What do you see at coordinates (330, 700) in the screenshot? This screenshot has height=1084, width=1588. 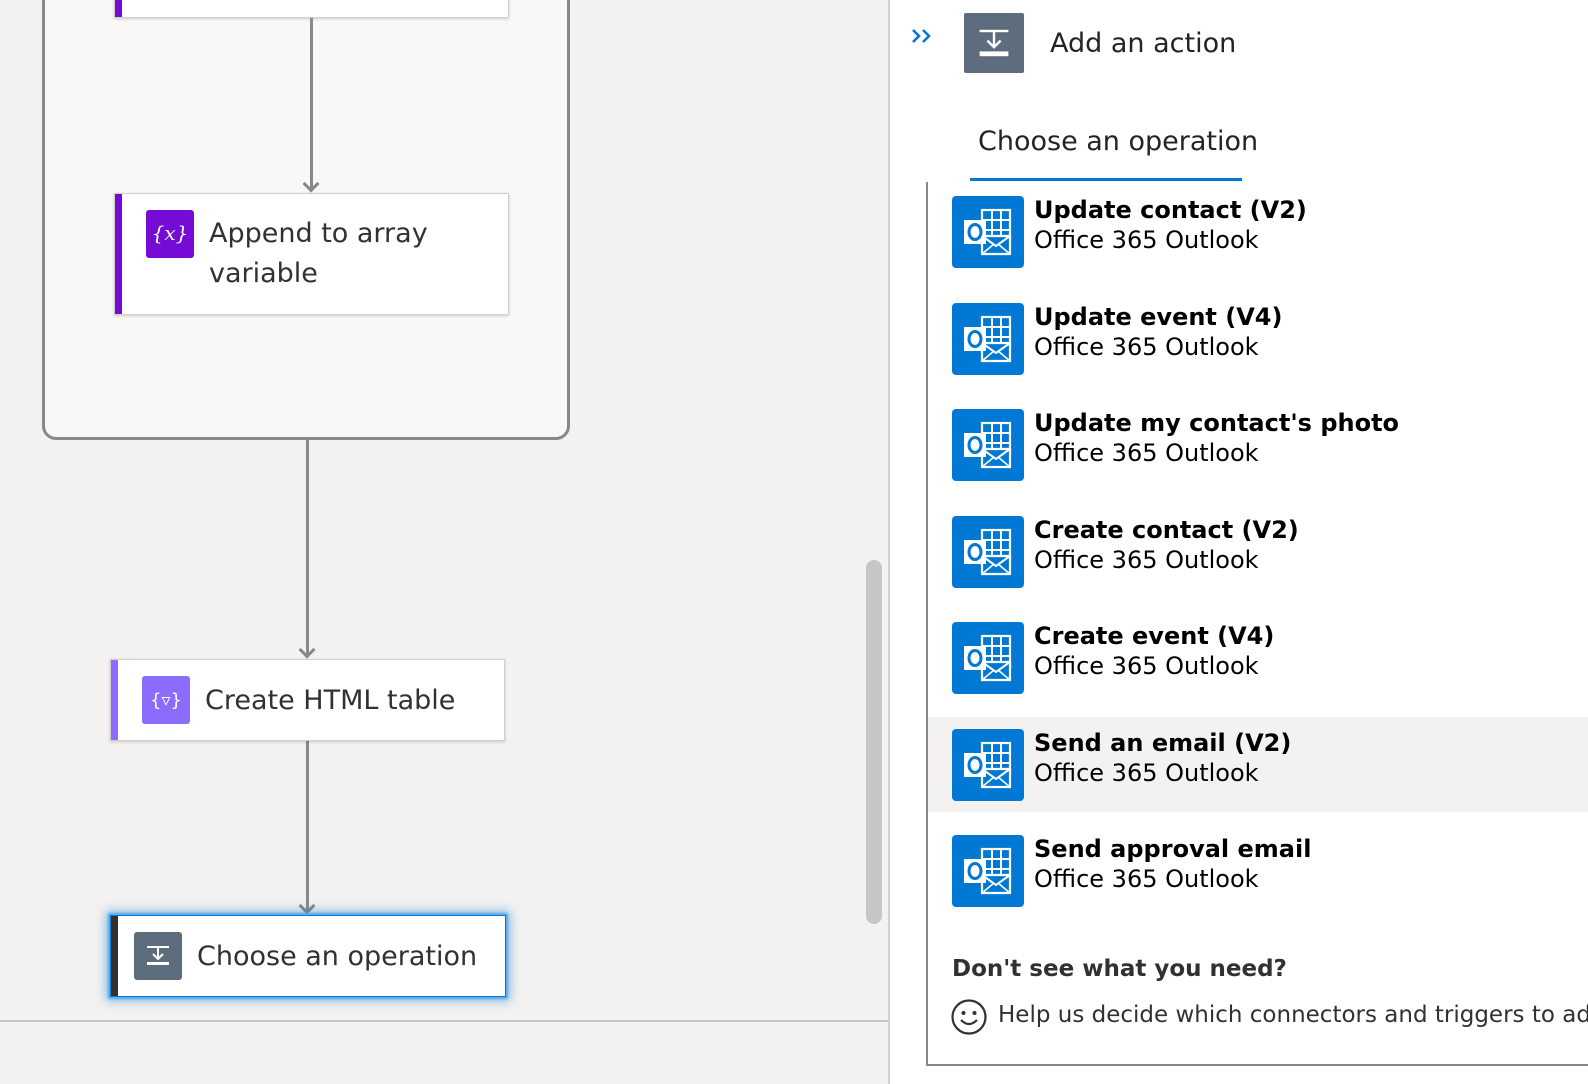 I see `card-title: Create HTML table` at bounding box center [330, 700].